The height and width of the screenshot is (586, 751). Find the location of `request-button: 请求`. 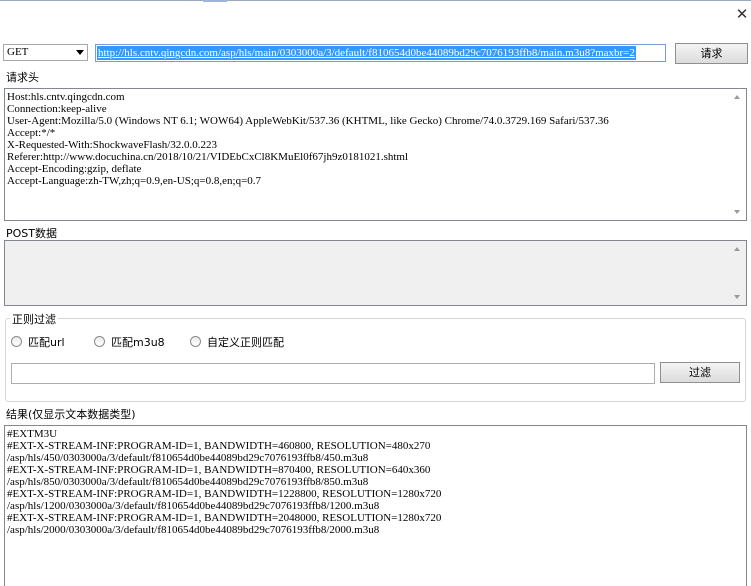

request-button: 请求 is located at coordinates (711, 53).